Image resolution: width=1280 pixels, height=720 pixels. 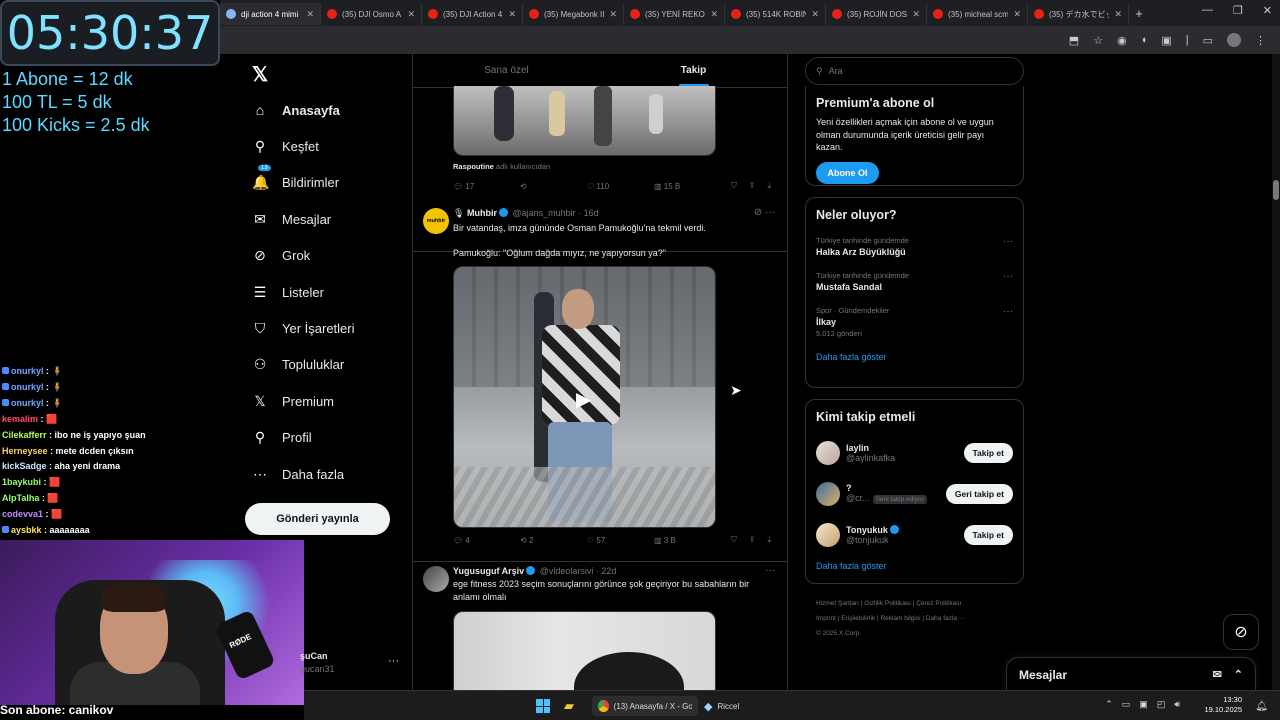 I want to click on nav-item-listeler: ☰ Listeler, so click(x=332, y=292).